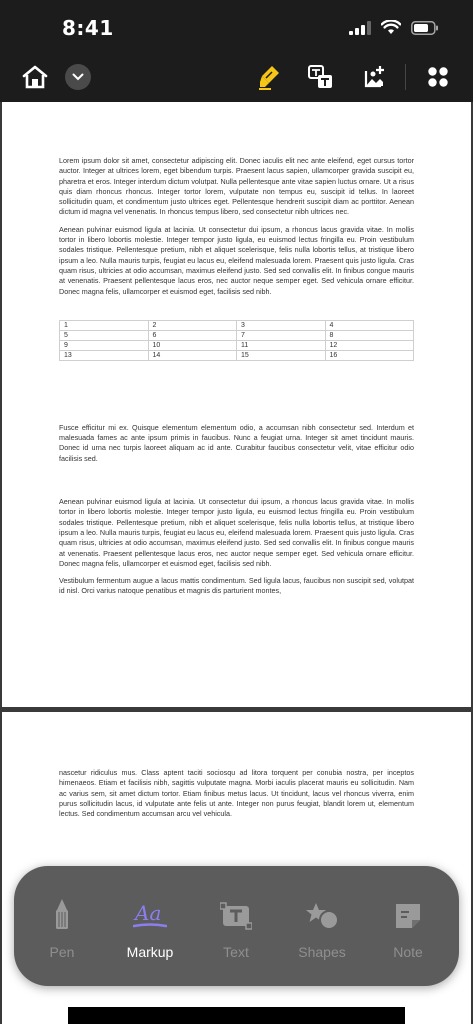 This screenshot has width=473, height=1024. Describe the element at coordinates (424, 27) in the screenshot. I see `battery-icon` at that location.